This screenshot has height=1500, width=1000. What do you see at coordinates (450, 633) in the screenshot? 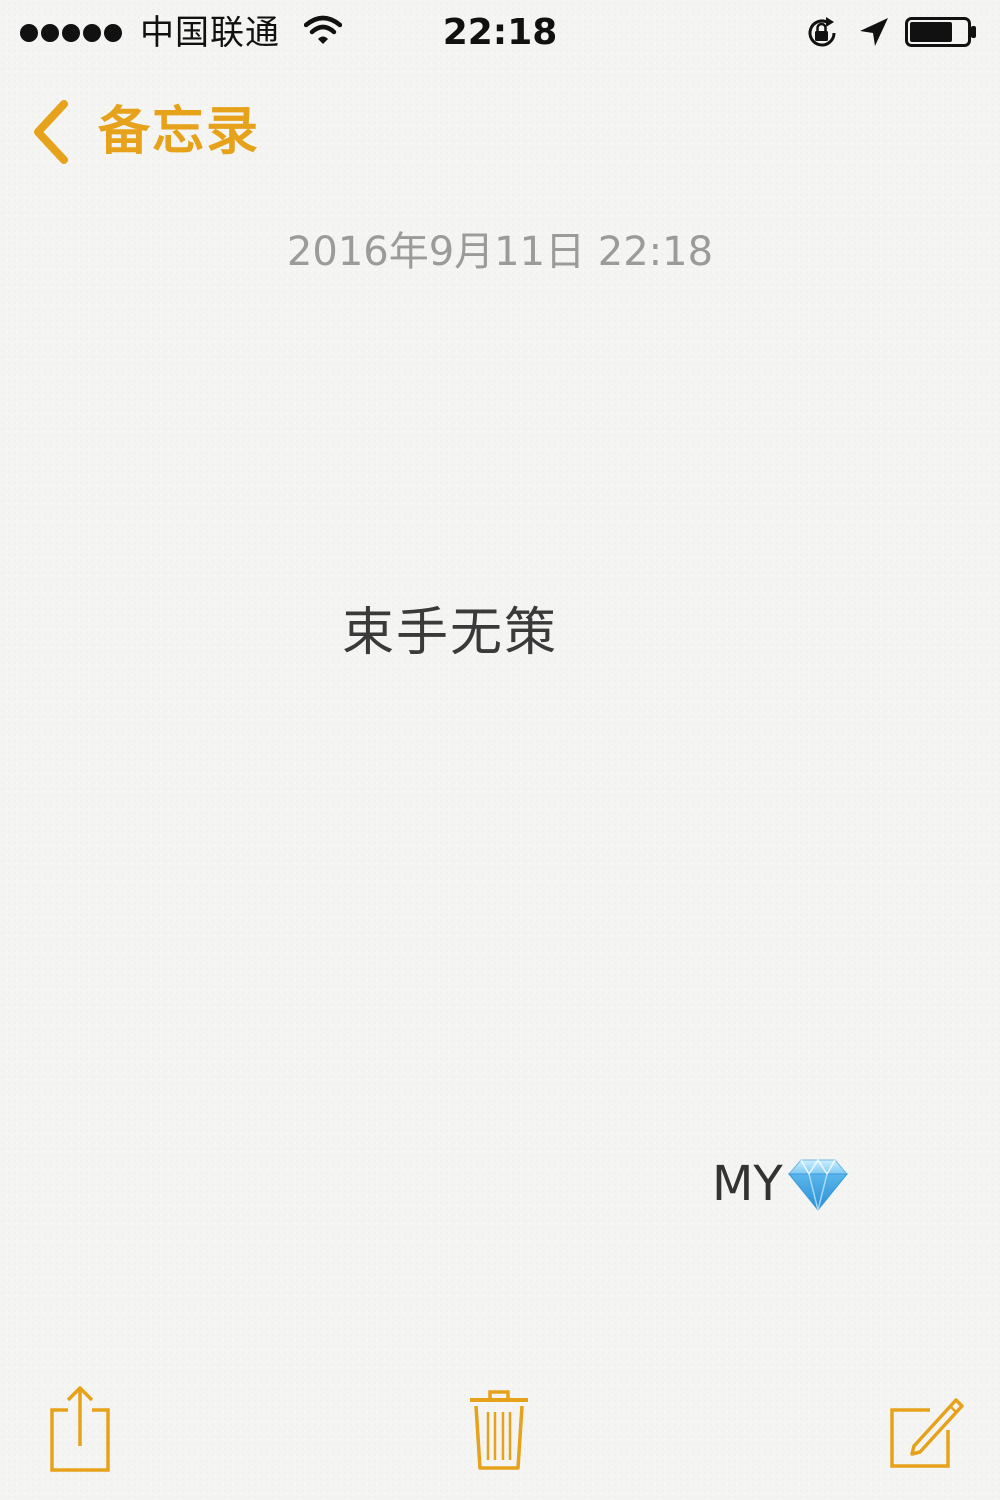
I see `note-body-text: 束手无策` at bounding box center [450, 633].